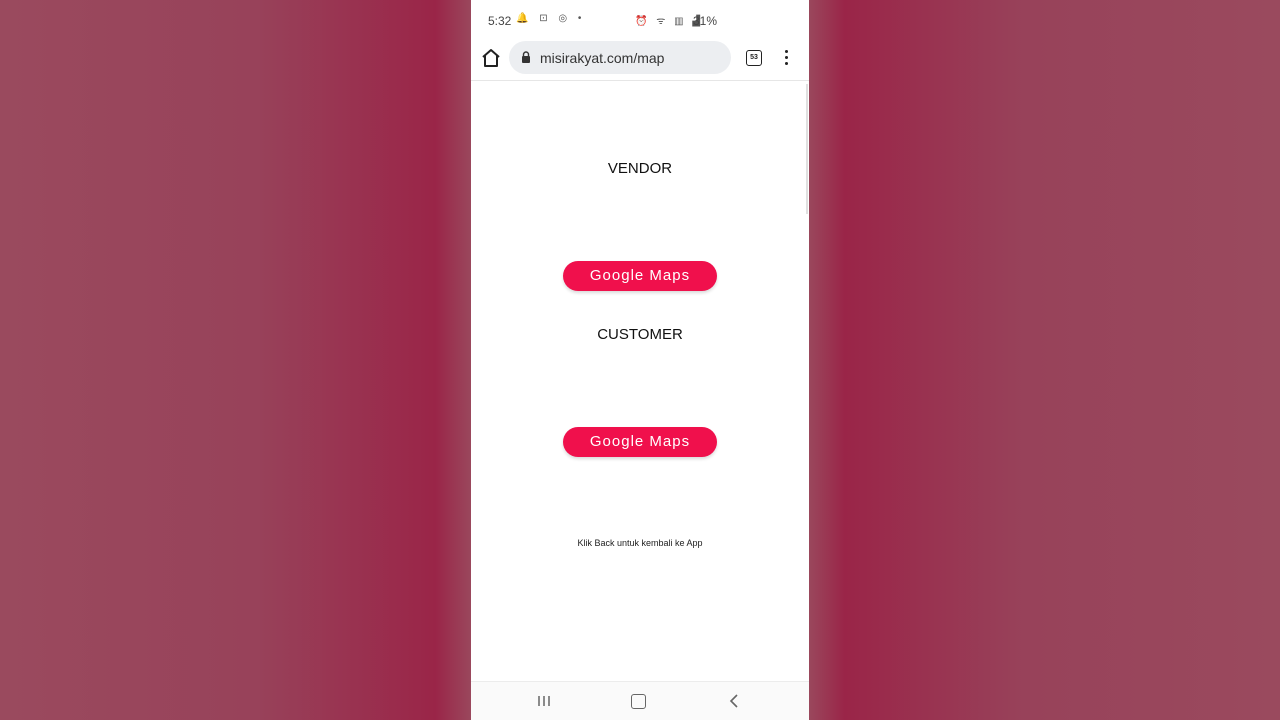  Describe the element at coordinates (705, 21) in the screenshot. I see `battery-level: 31%` at that location.